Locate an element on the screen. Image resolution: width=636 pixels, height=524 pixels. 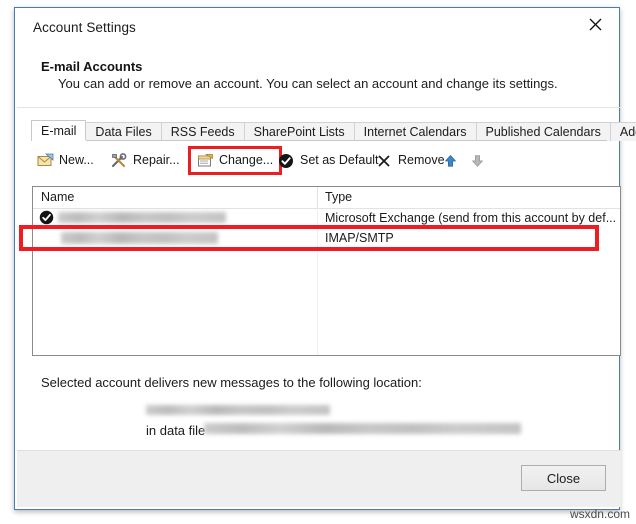
close-x-icon is located at coordinates (595, 24).